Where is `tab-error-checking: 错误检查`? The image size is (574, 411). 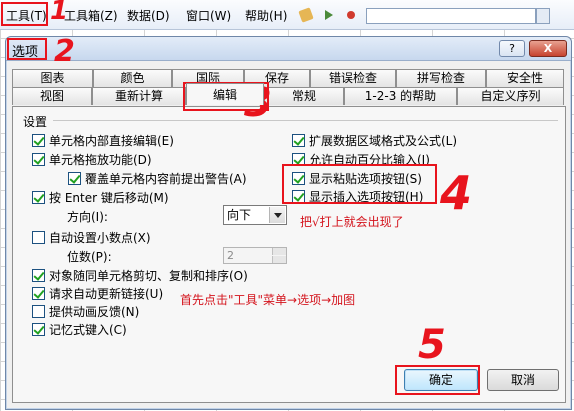
tab-error-checking: 错误检查 is located at coordinates (353, 78).